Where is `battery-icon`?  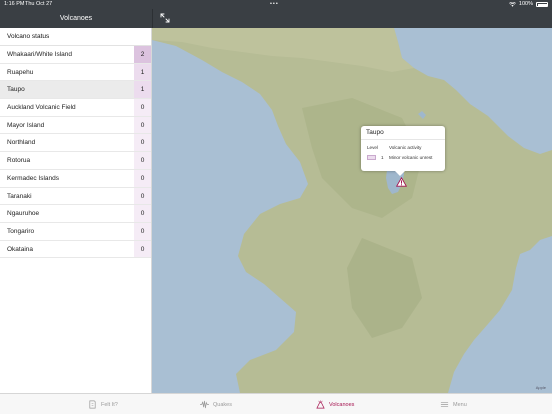
battery-icon is located at coordinates (542, 4).